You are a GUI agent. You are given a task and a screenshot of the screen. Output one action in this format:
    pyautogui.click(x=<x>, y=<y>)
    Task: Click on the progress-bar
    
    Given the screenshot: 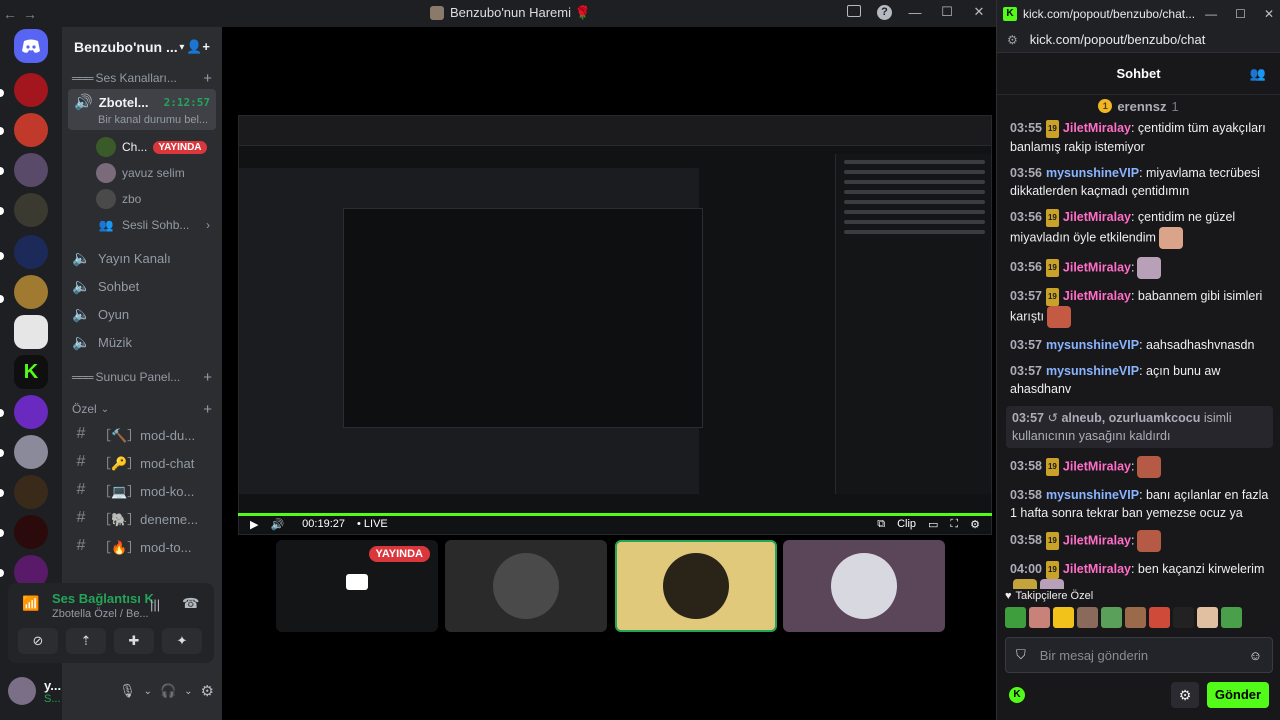 What is the action you would take?
    pyautogui.click(x=615, y=514)
    